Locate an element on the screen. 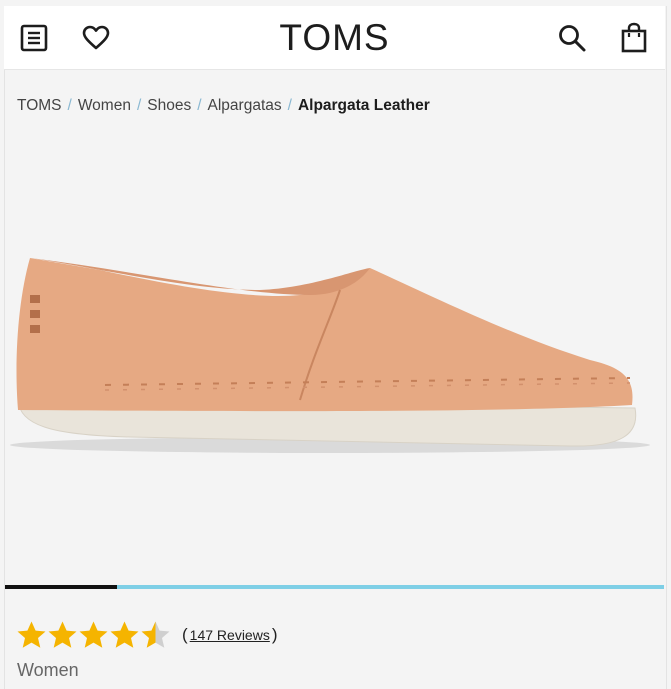 The width and height of the screenshot is (671, 689). breadcrumb-link-shoes: Shoes is located at coordinates (169, 106).